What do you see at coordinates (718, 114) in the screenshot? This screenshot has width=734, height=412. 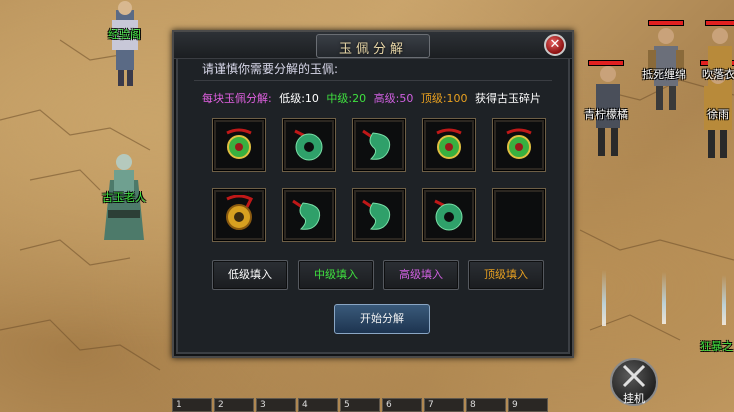 I see `player-name: 徐雨` at bounding box center [718, 114].